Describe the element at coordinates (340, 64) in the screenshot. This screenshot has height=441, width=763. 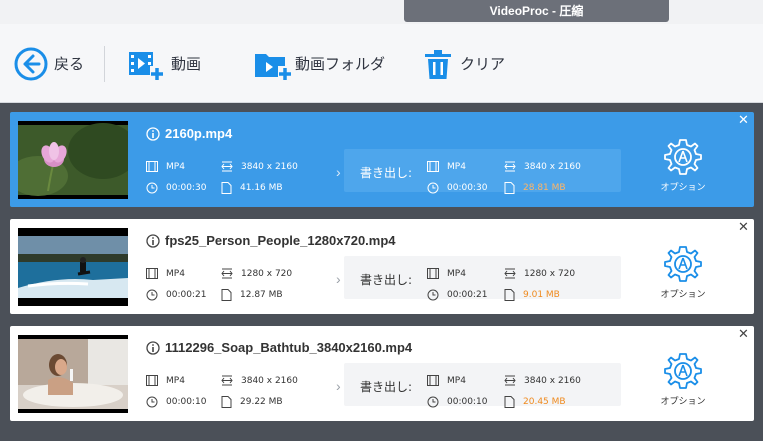
I see `add-folder-label: 動画フォルダ` at that location.